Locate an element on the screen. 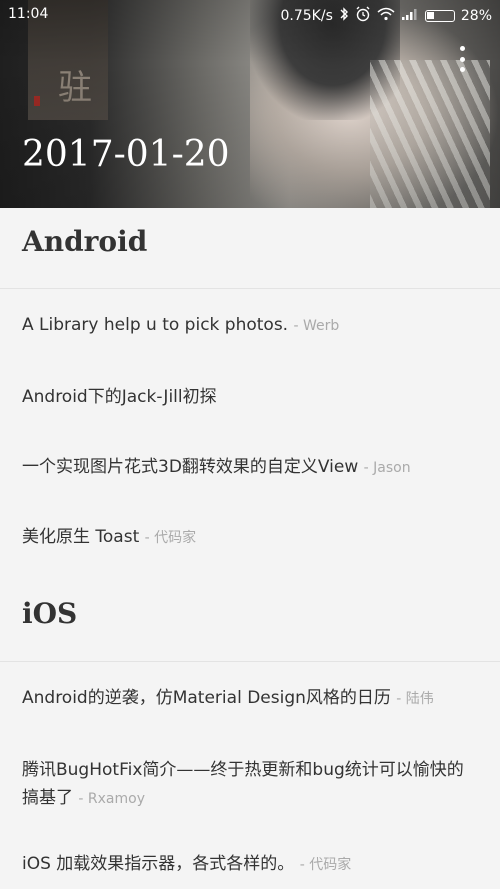 Image resolution: width=500 pixels, height=889 pixels. list-item: Android的逆袭，仿Material Design风格的日历 - 陆伟 is located at coordinates (250, 697).